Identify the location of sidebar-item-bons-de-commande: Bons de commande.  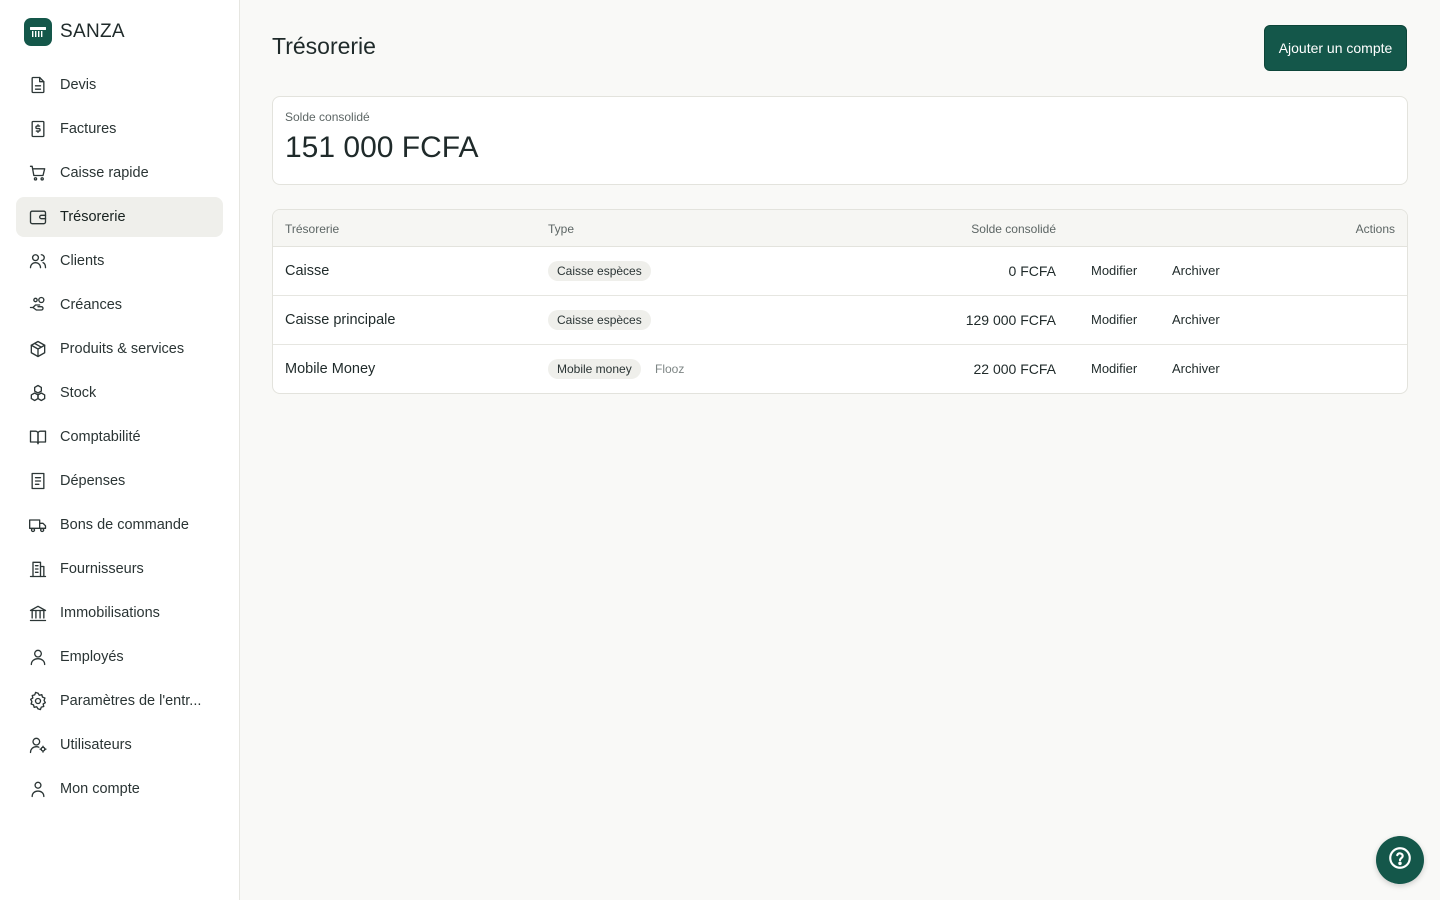
(119, 525).